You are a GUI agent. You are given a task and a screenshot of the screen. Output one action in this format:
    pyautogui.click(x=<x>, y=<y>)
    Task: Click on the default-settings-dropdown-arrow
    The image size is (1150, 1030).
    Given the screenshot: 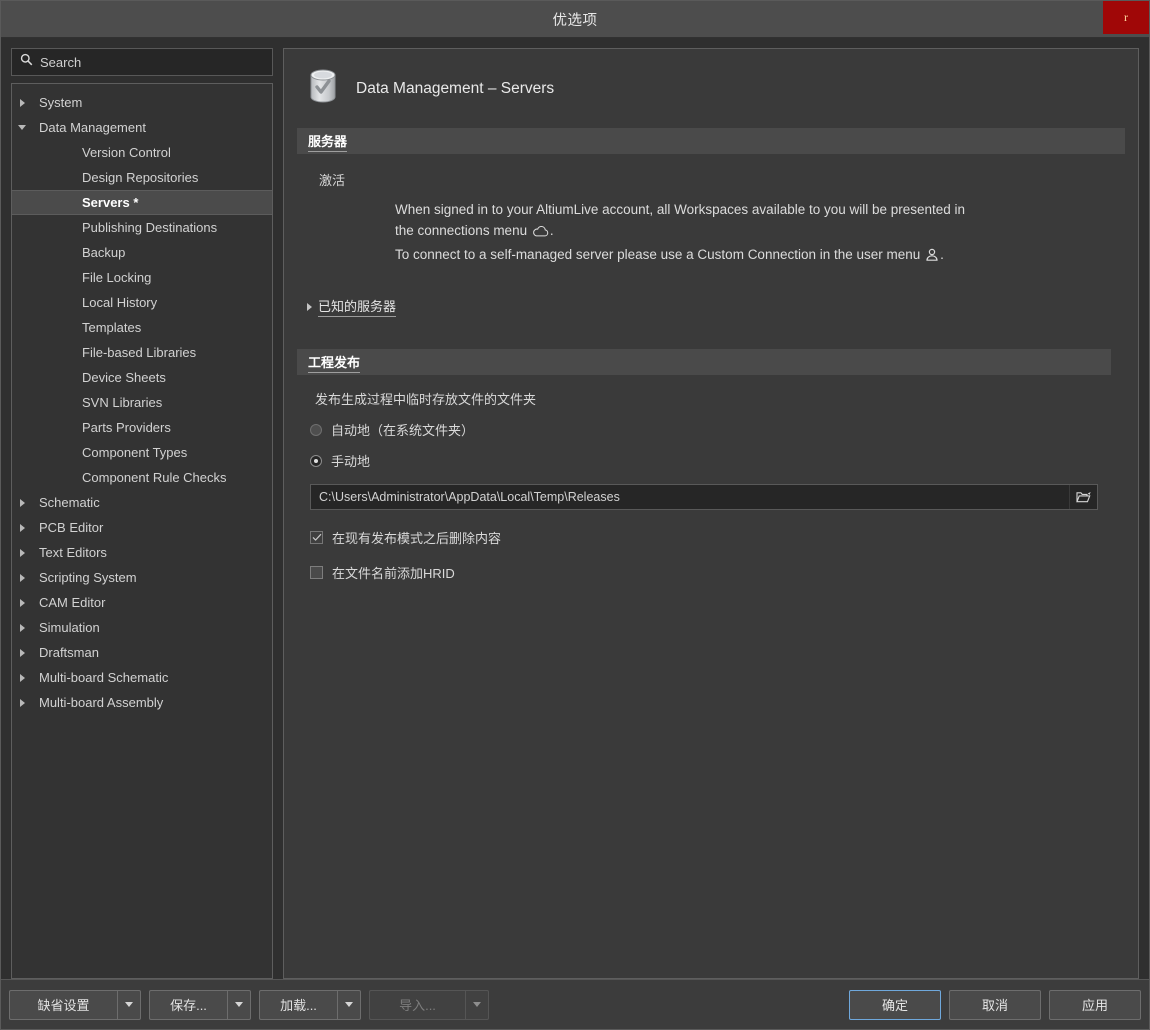 What is the action you would take?
    pyautogui.click(x=129, y=1004)
    